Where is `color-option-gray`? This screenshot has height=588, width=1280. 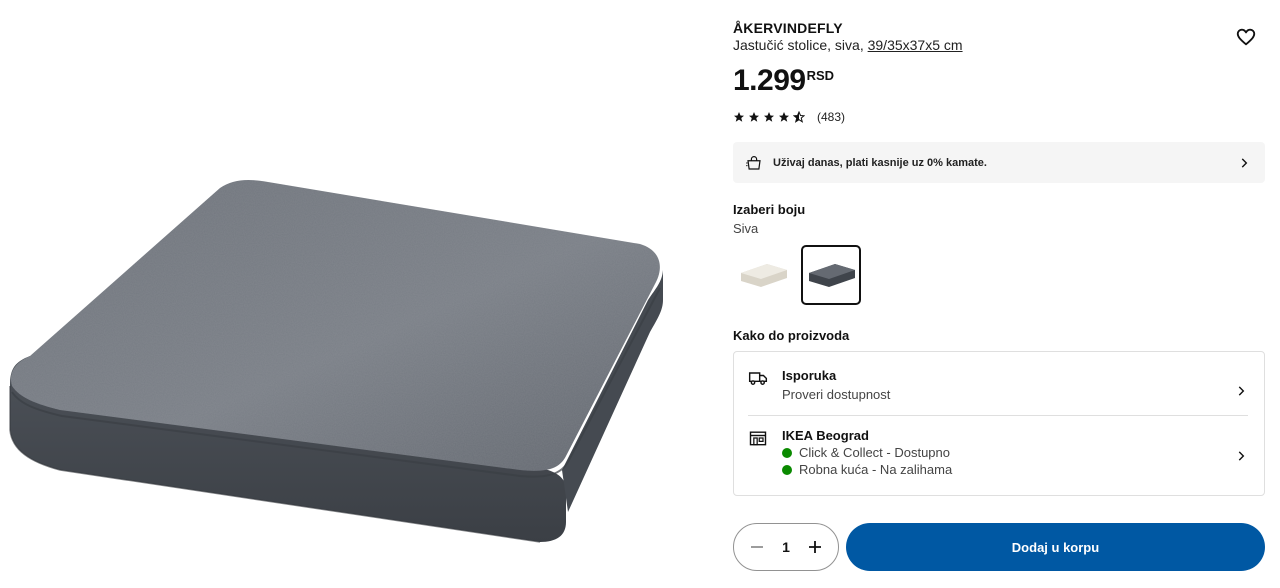
color-option-gray is located at coordinates (831, 275).